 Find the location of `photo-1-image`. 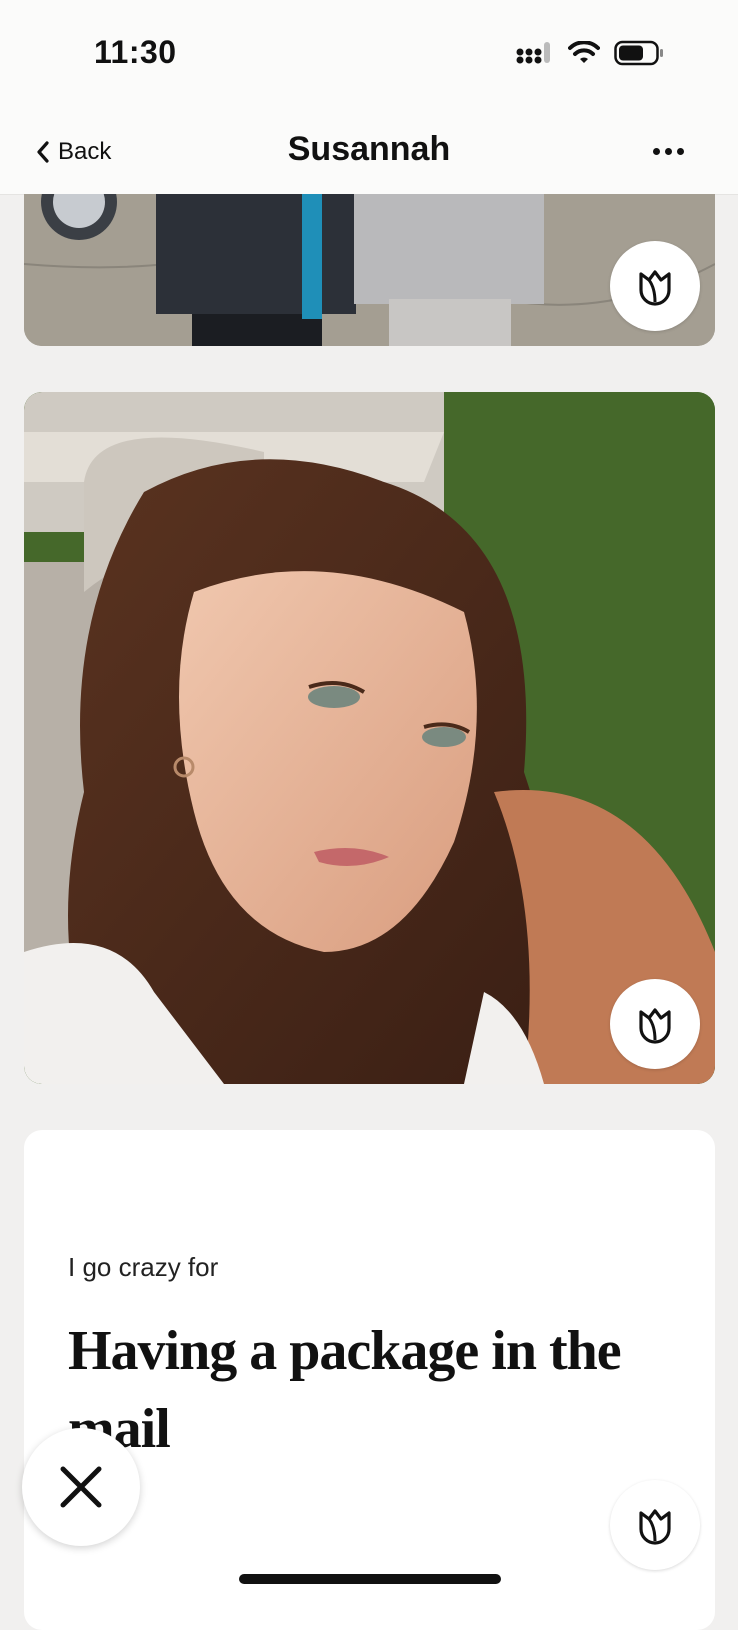

photo-1-image is located at coordinates (369, 270).